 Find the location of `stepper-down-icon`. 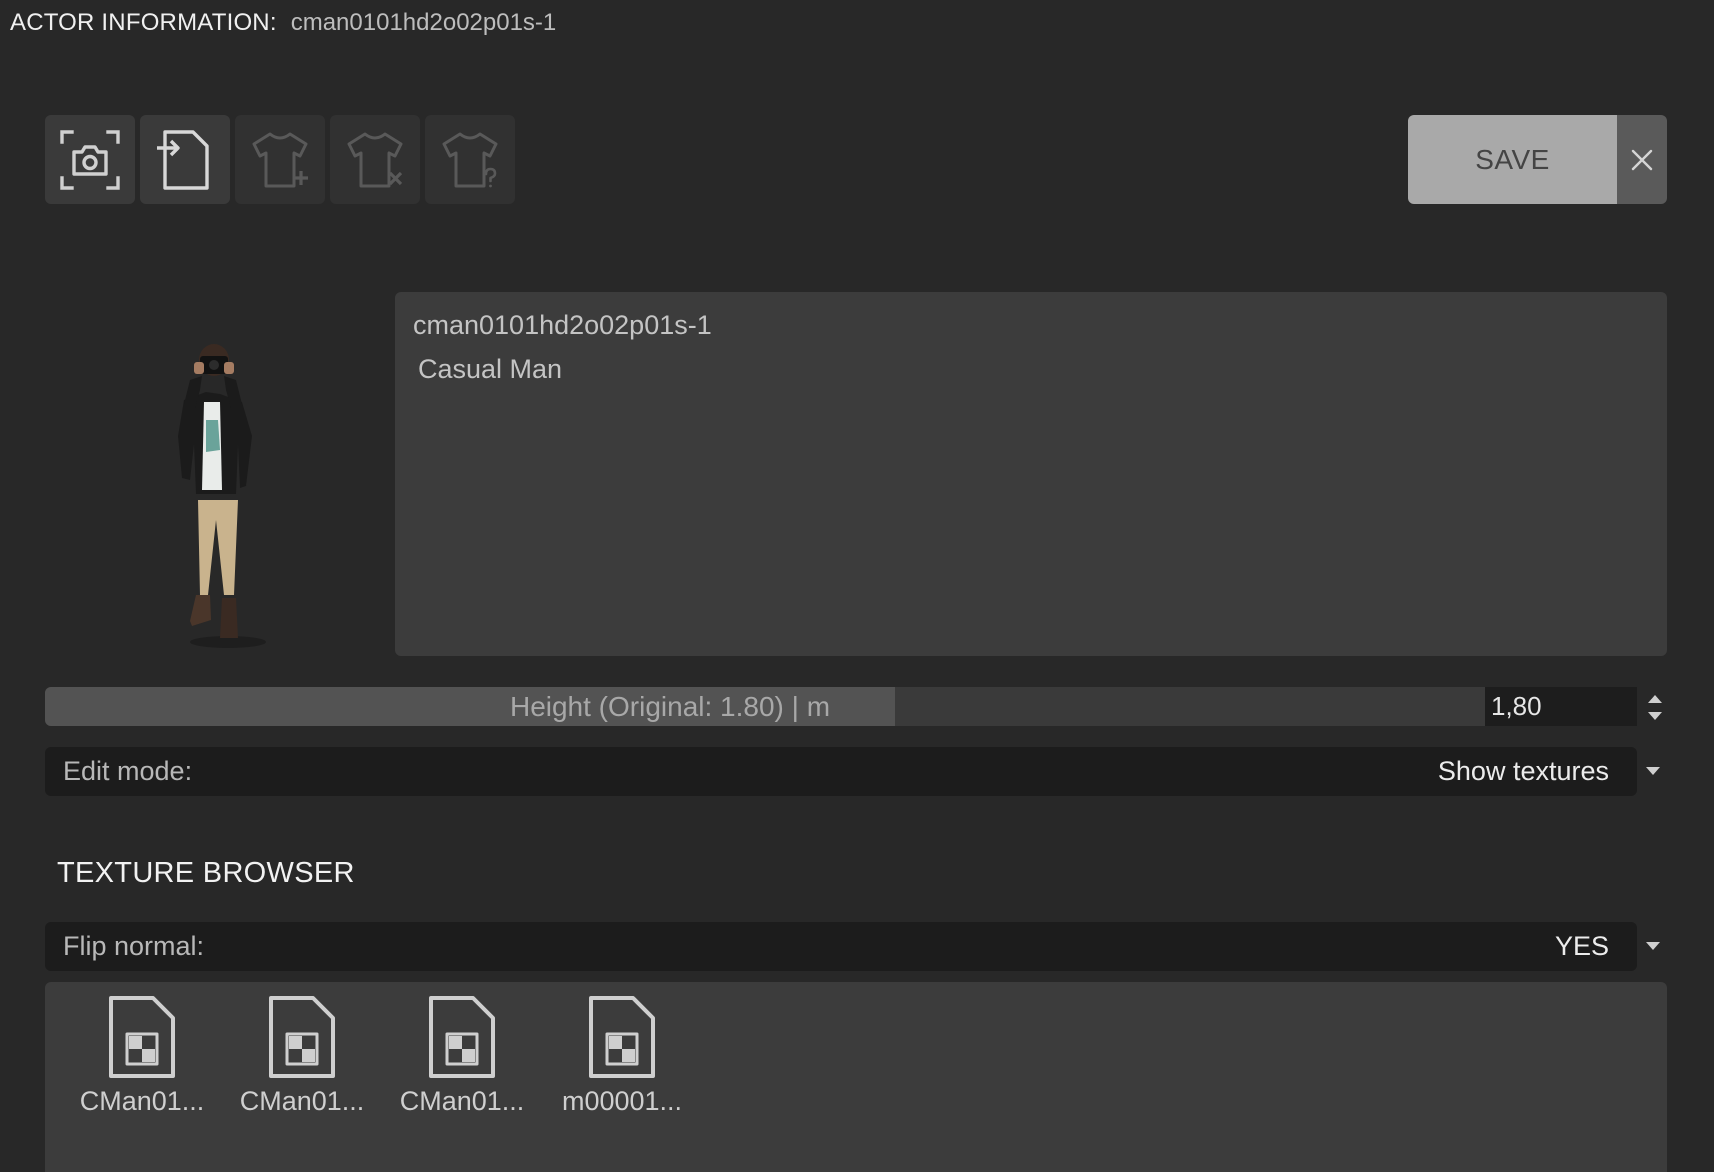

stepper-down-icon is located at coordinates (1655, 716).